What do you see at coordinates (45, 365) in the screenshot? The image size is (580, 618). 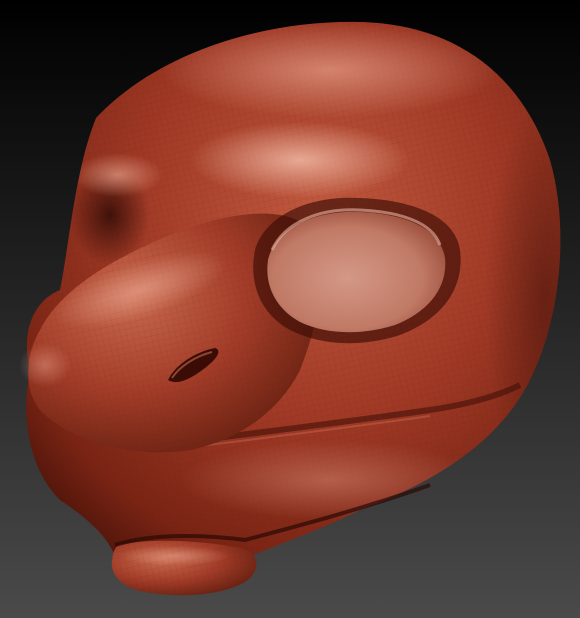 I see `nose-tip-highlight` at bounding box center [45, 365].